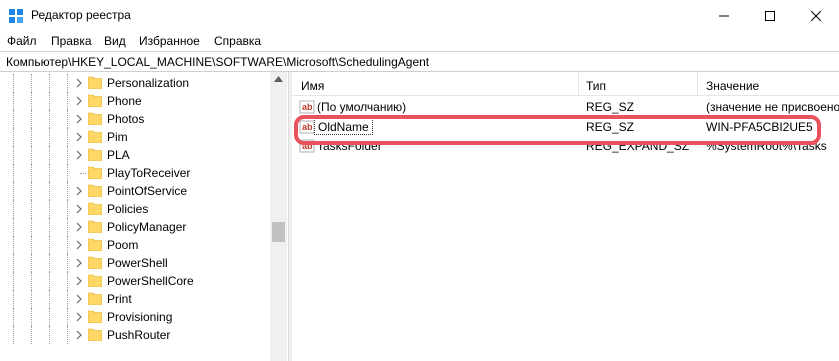 The height and width of the screenshot is (361, 839). I want to click on tree-item-label: Policies, so click(128, 209).